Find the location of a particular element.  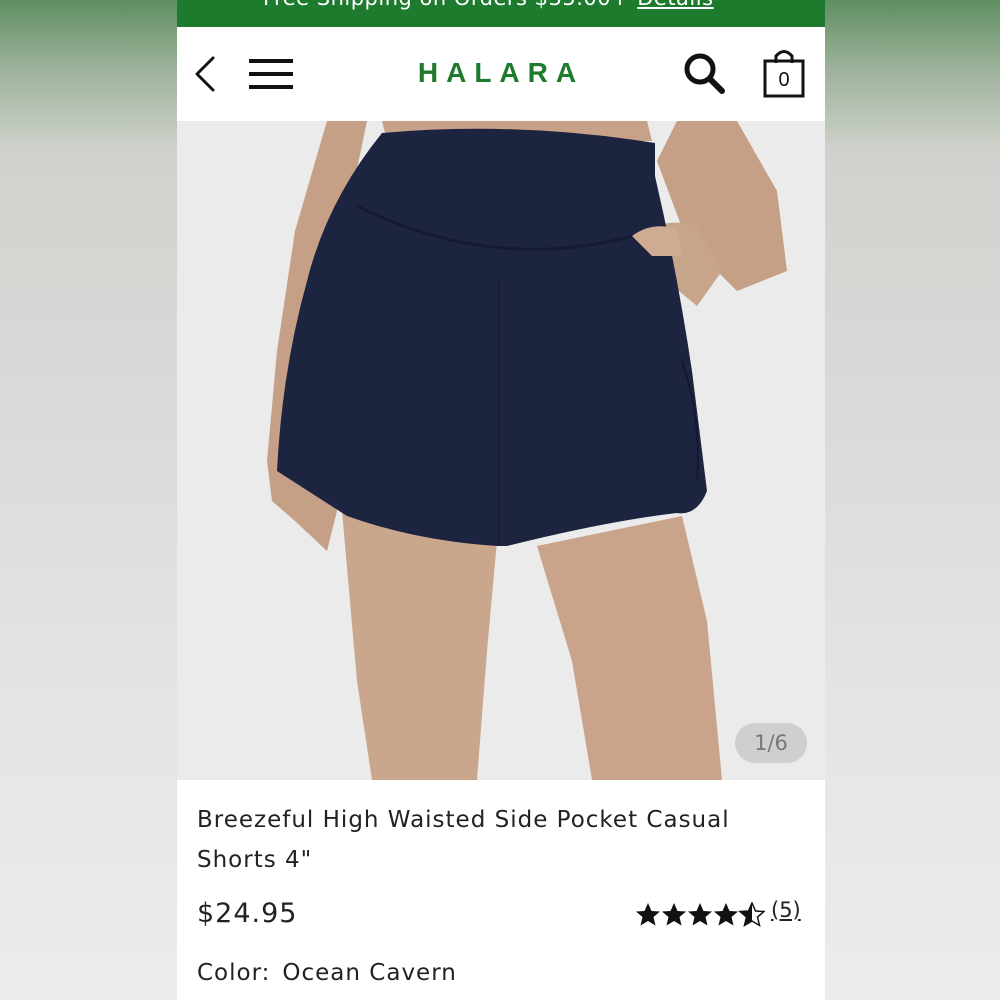

rating-stars is located at coordinates (700, 914).